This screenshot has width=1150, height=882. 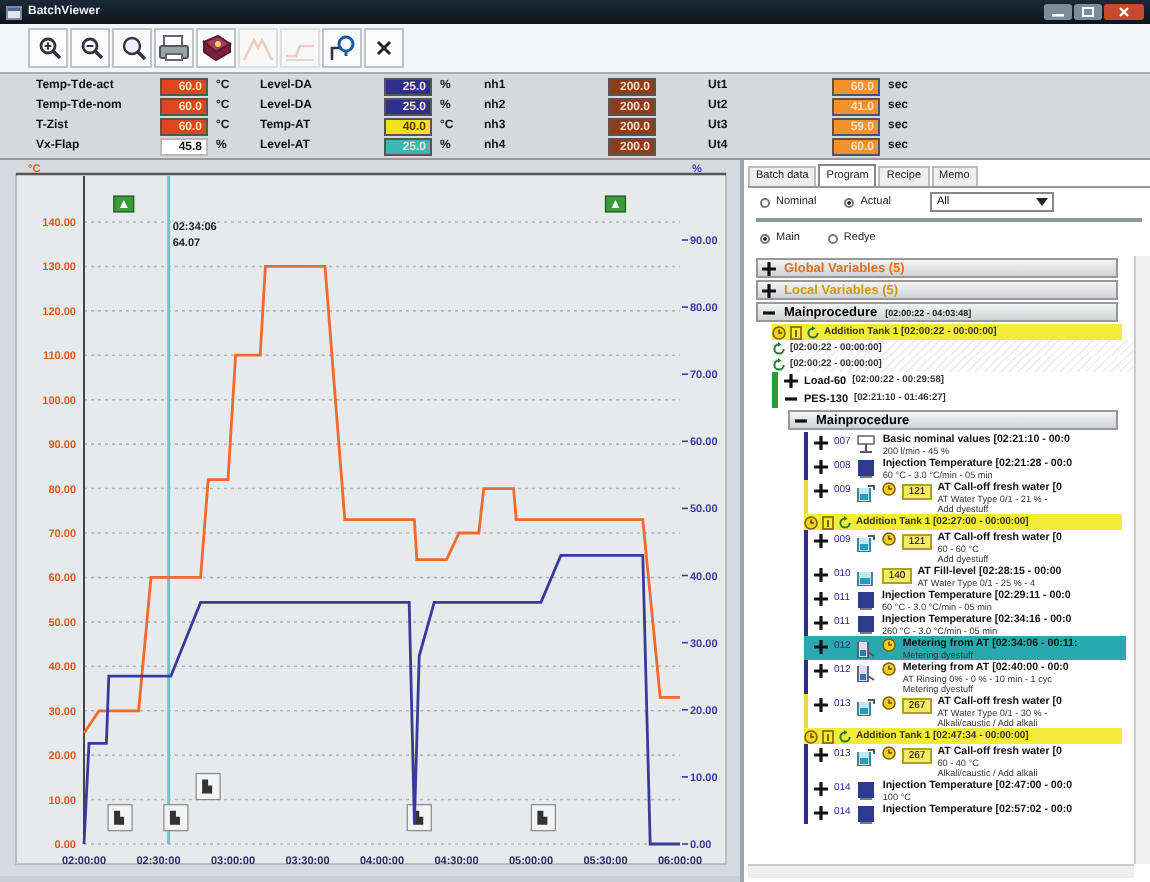 I want to click on minimize-icon, so click(x=1058, y=12).